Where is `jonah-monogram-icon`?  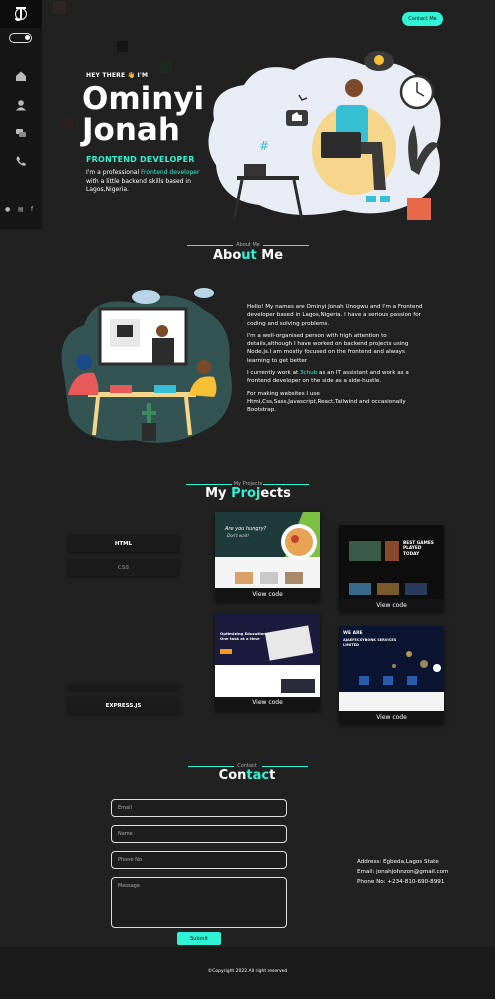 jonah-monogram-icon is located at coordinates (21, 14).